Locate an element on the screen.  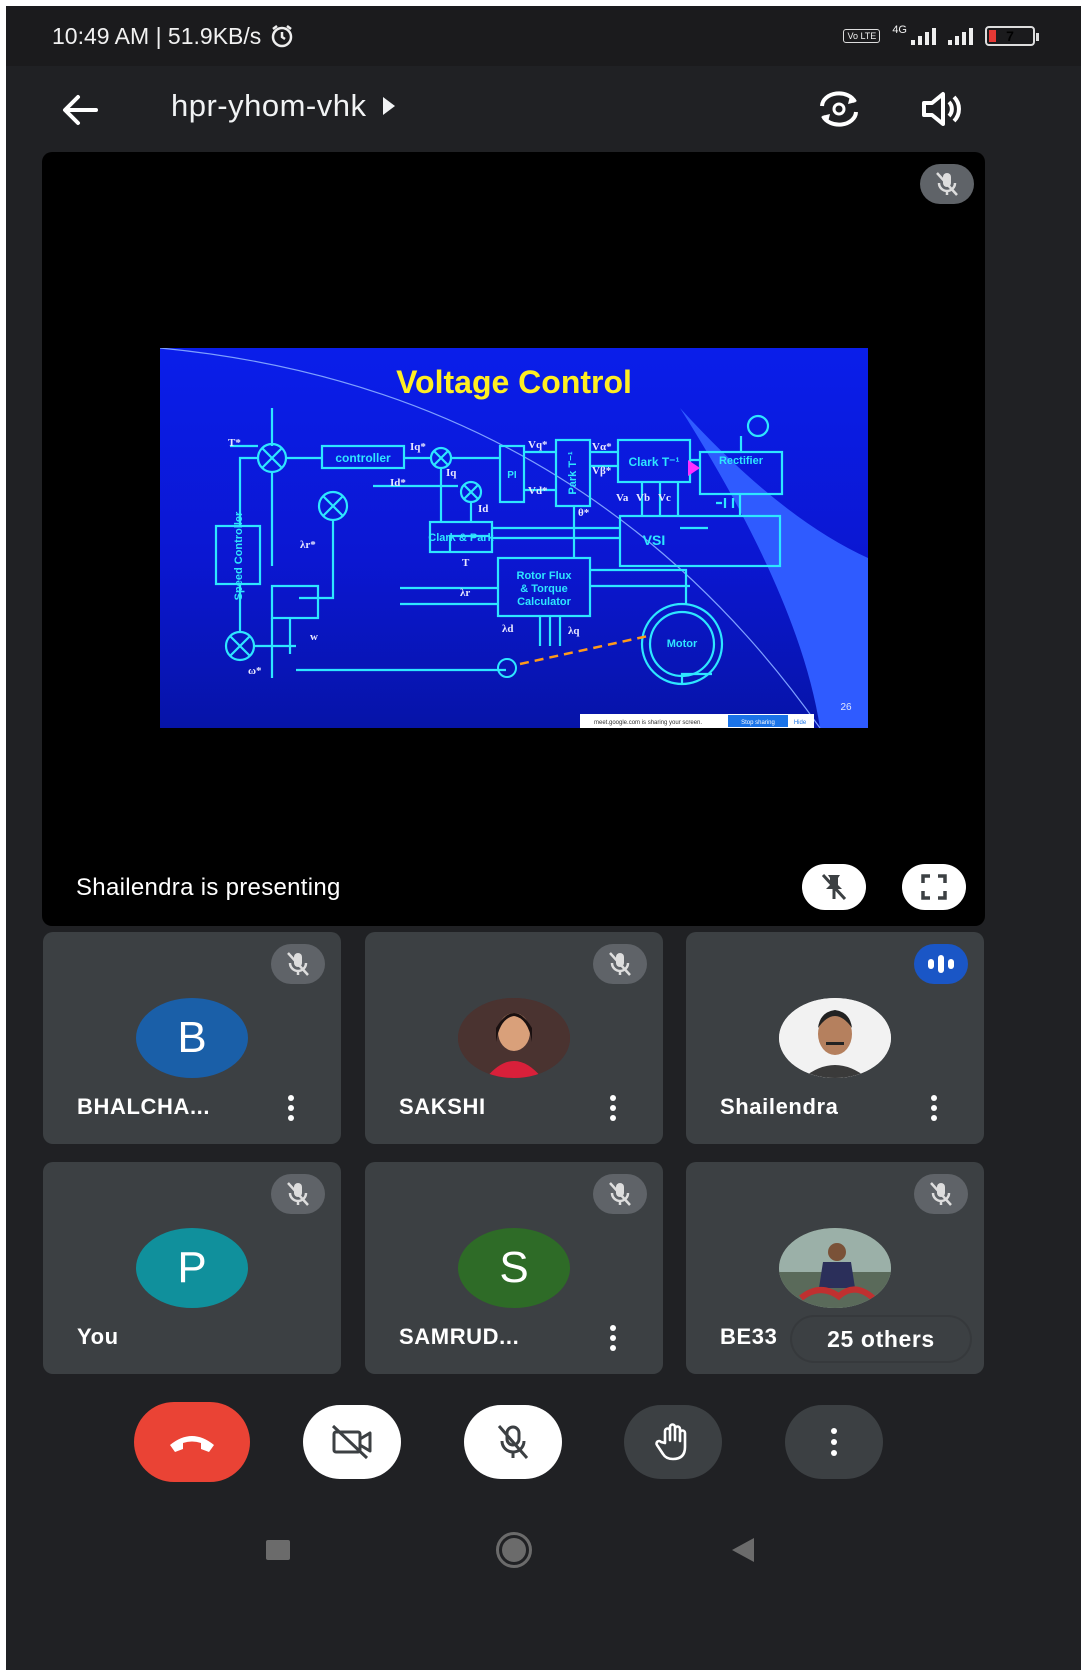
avatar: S is located at coordinates (514, 1268).